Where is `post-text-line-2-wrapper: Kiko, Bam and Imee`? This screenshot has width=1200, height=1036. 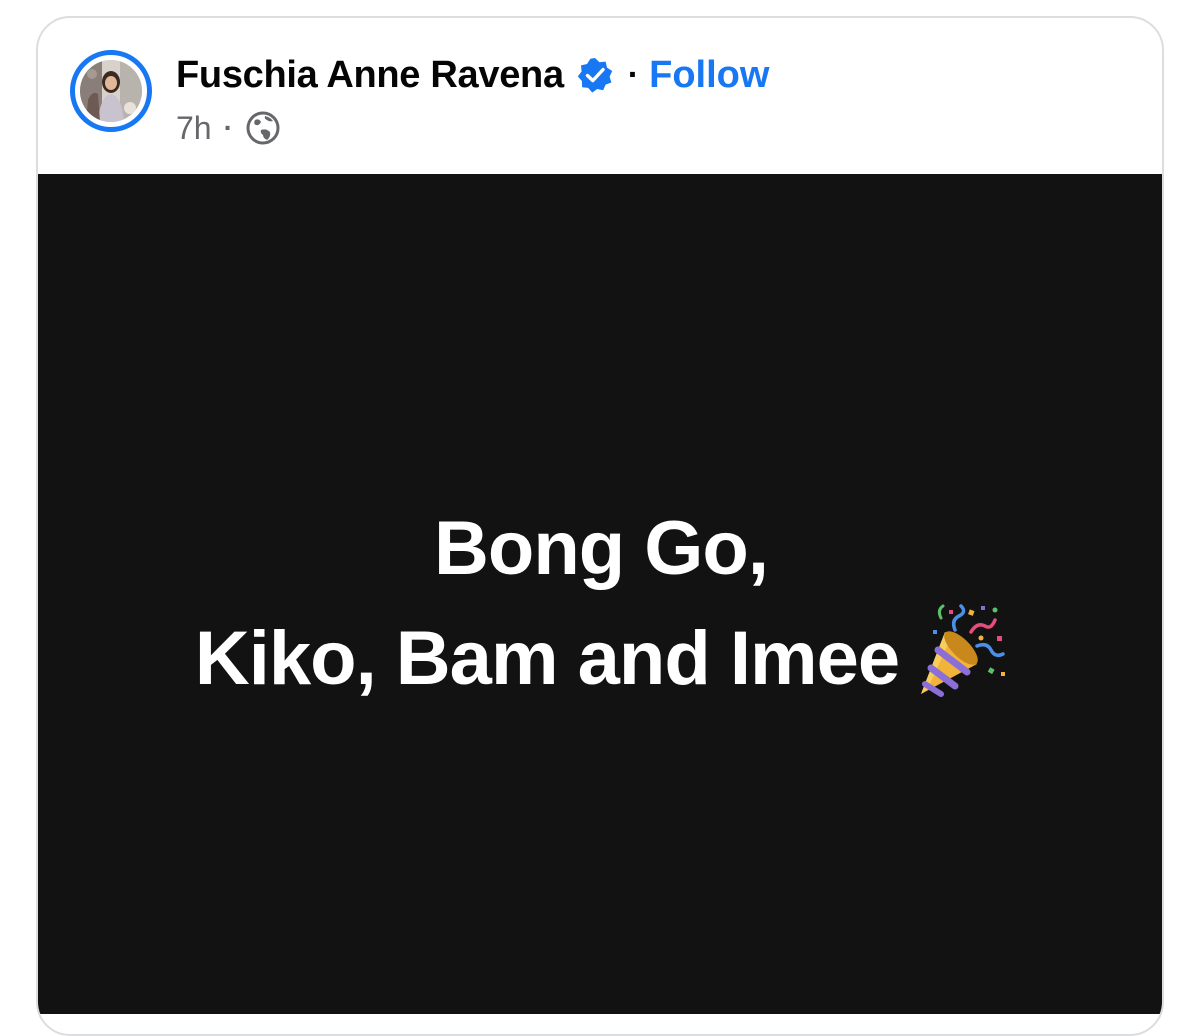
post-text-line-2-wrapper: Kiko, Bam and Imee is located at coordinates (600, 657).